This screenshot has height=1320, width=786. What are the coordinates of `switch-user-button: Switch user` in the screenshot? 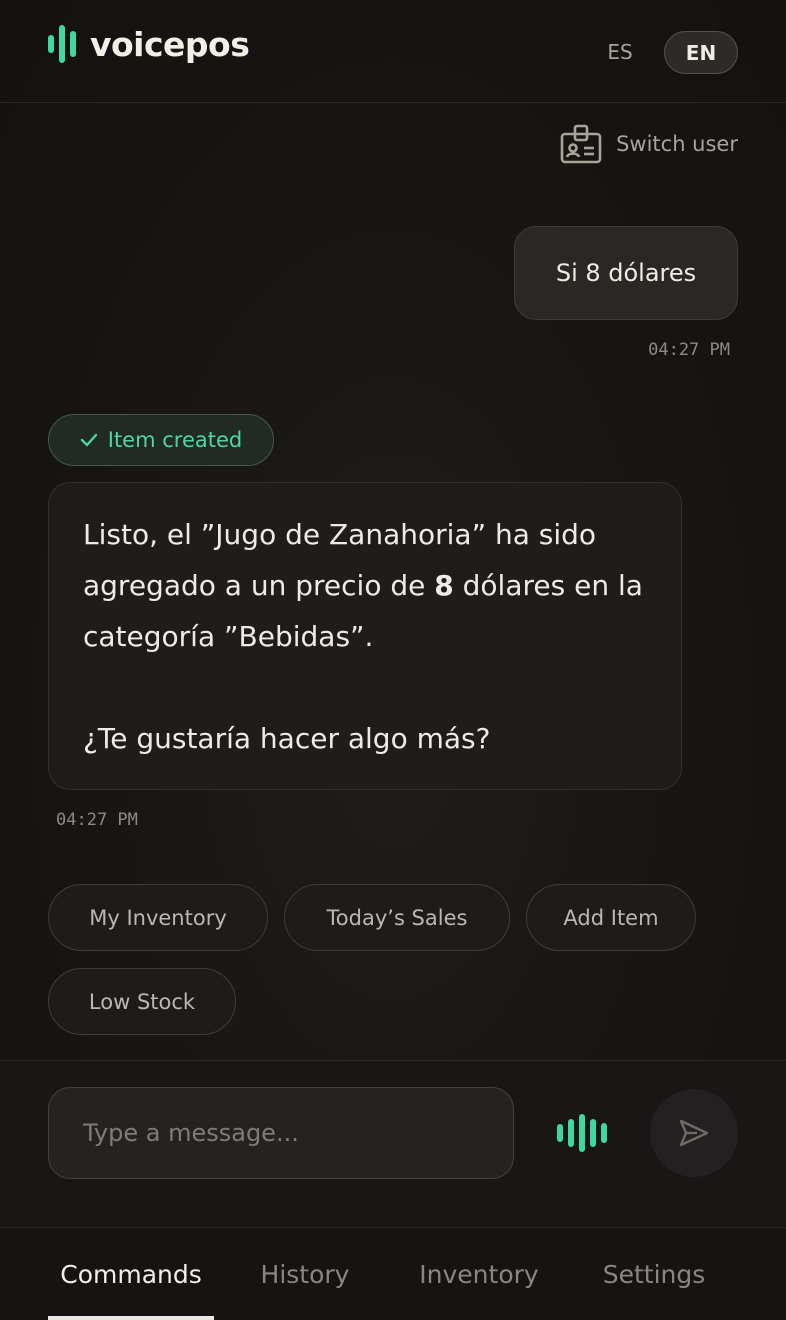 It's located at (649, 144).